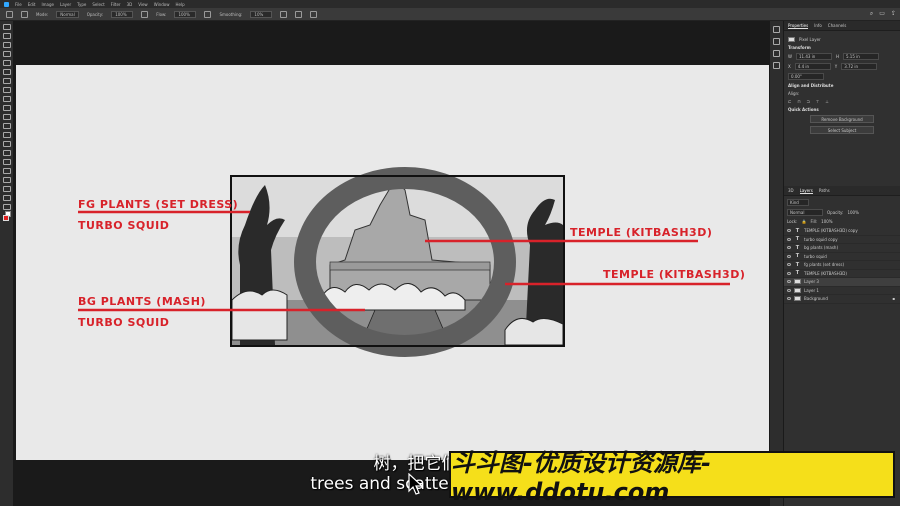  Describe the element at coordinates (842, 299) in the screenshot. I see `layer-row: Background ▪` at that location.